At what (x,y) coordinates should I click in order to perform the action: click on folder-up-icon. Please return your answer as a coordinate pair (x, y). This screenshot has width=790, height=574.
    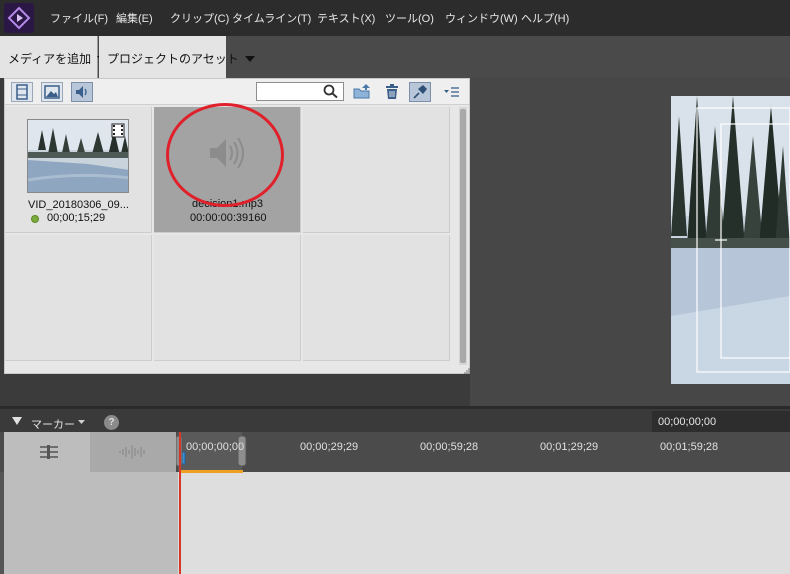
    Looking at the image, I should click on (361, 91).